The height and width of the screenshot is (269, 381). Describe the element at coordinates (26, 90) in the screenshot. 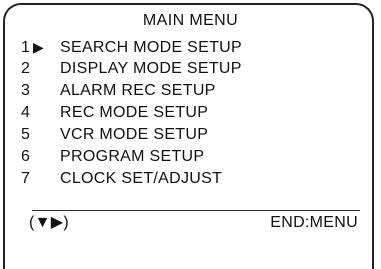

I see `menu-item-number: 3` at that location.